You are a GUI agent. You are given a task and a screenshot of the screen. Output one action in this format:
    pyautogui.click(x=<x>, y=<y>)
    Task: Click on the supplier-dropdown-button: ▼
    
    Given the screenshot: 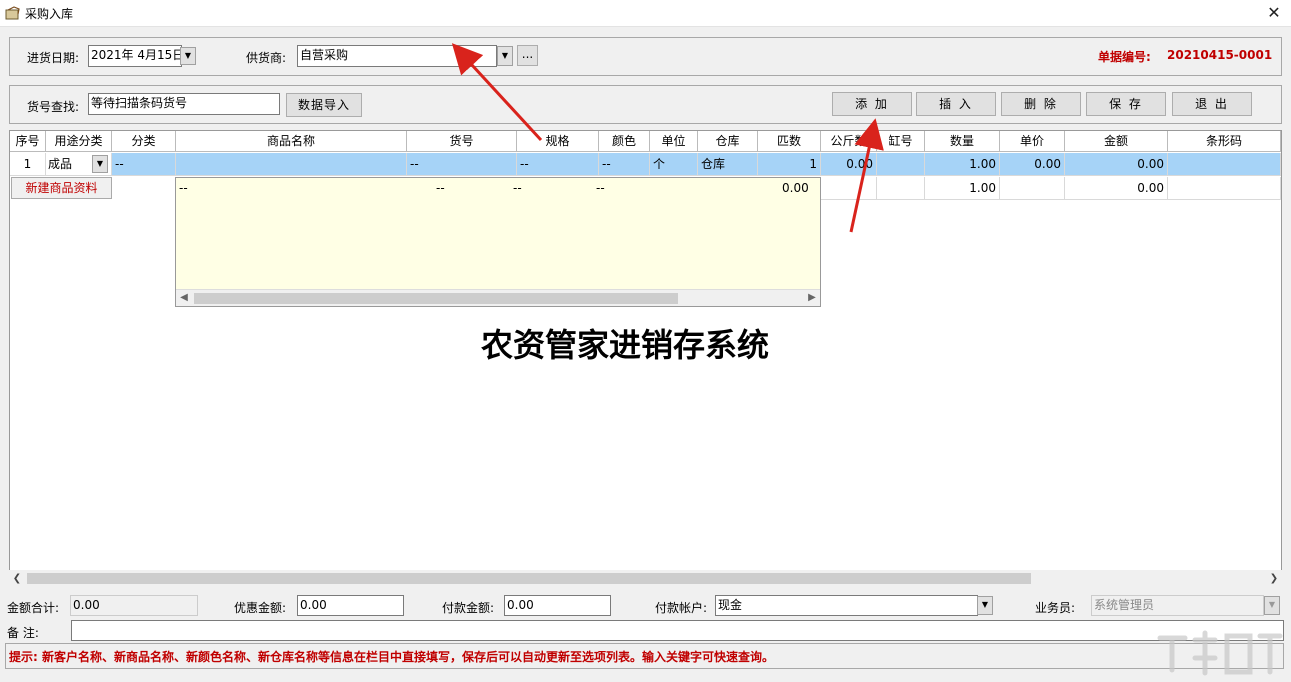 What is the action you would take?
    pyautogui.click(x=505, y=56)
    